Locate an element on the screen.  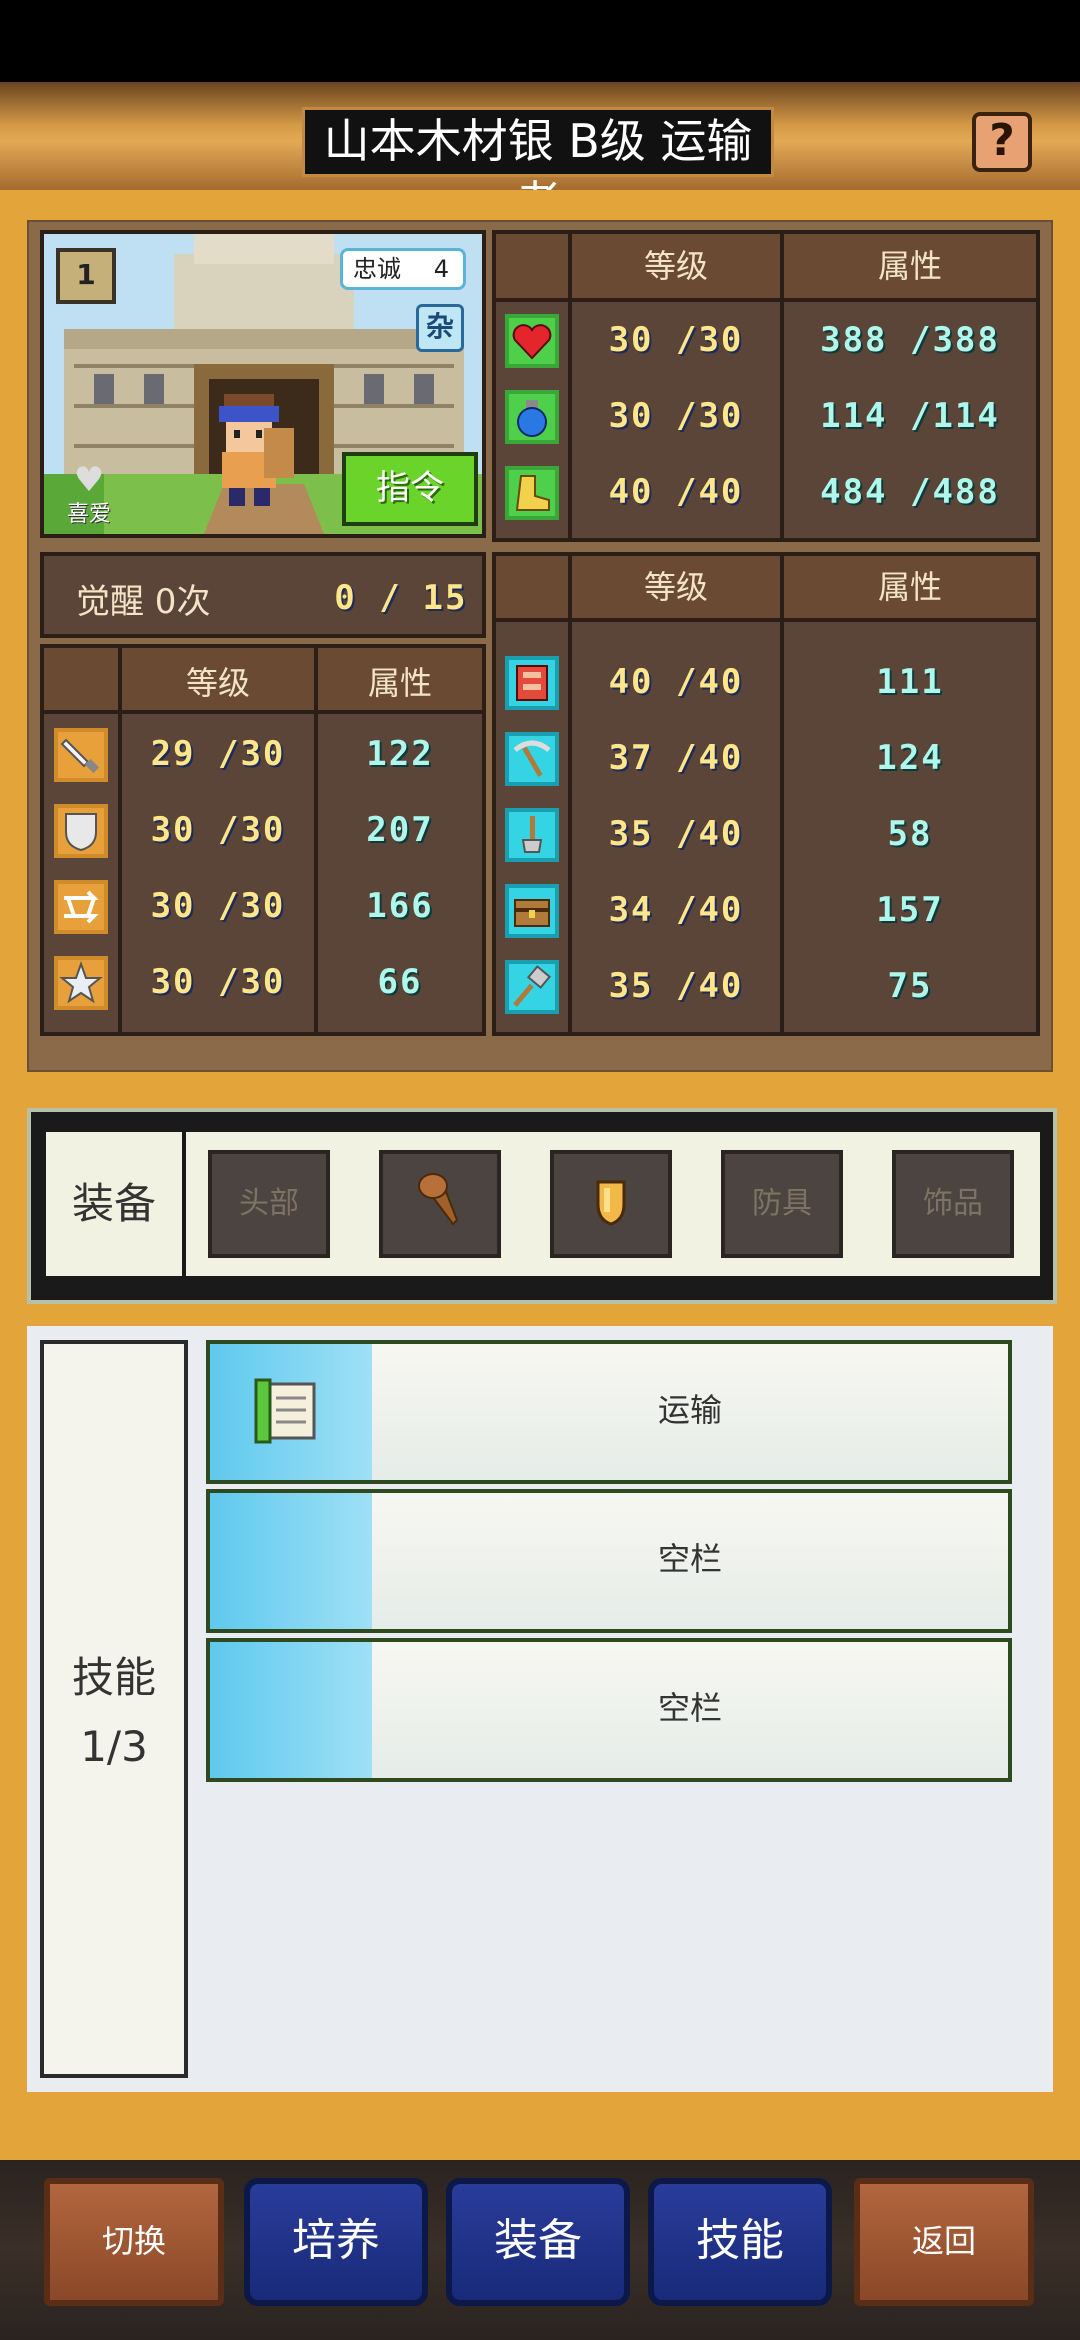
attack-attribute: 122 is located at coordinates (400, 754).